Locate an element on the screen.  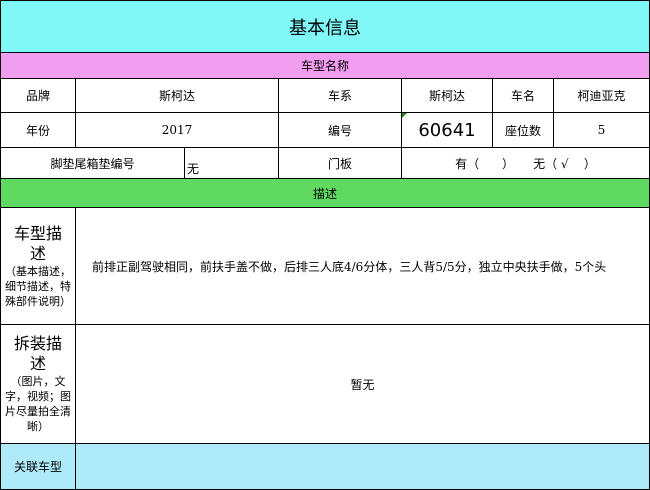
seats-label: 座位数 is located at coordinates (523, 130).